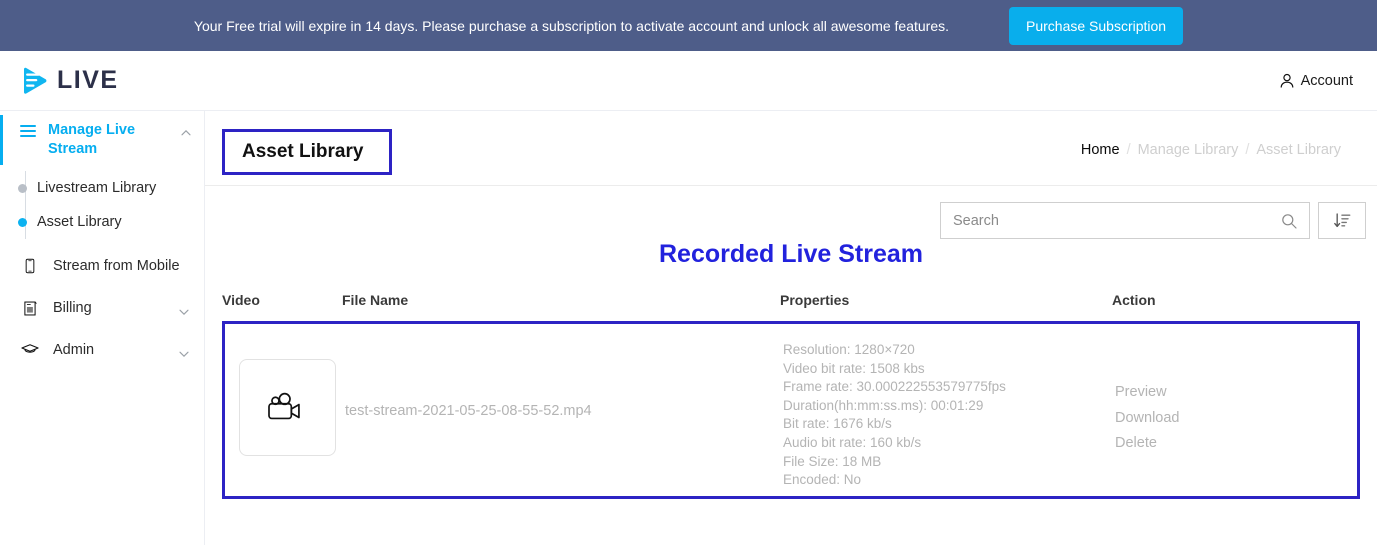  Describe the element at coordinates (88, 80) in the screenshot. I see `logo-text: LIVE` at that location.